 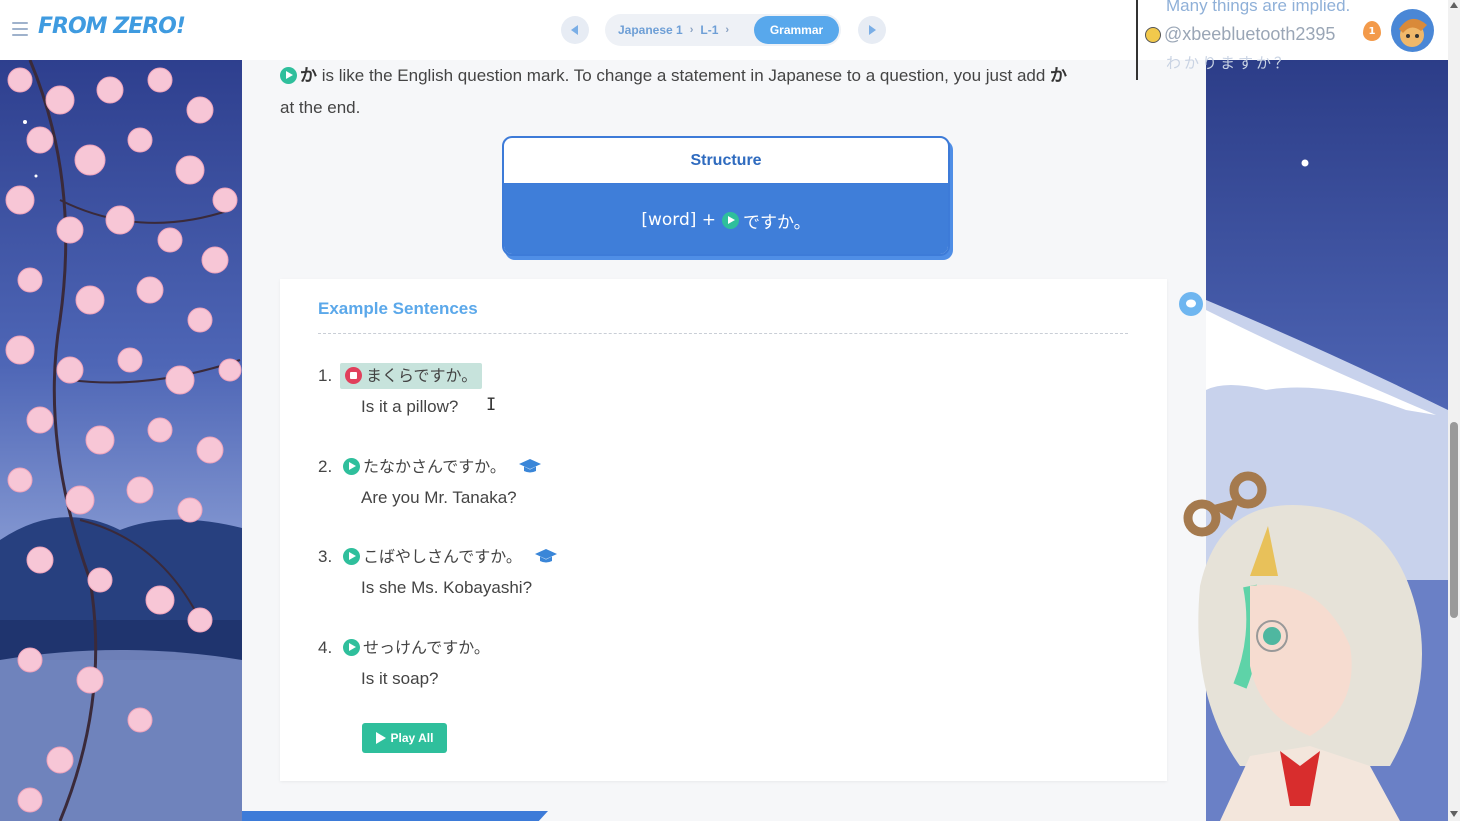 I want to click on vtuber-avatar-overlay, so click(x=1310, y=643).